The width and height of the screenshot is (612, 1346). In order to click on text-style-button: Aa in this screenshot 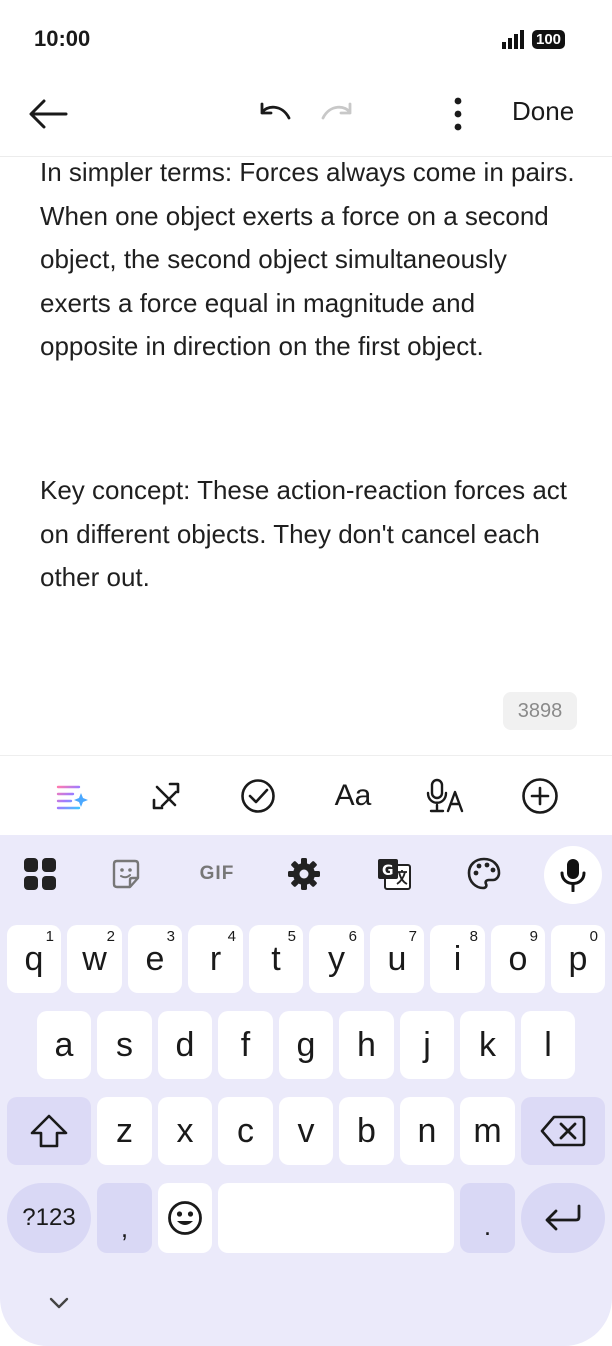, I will do `click(353, 796)`.